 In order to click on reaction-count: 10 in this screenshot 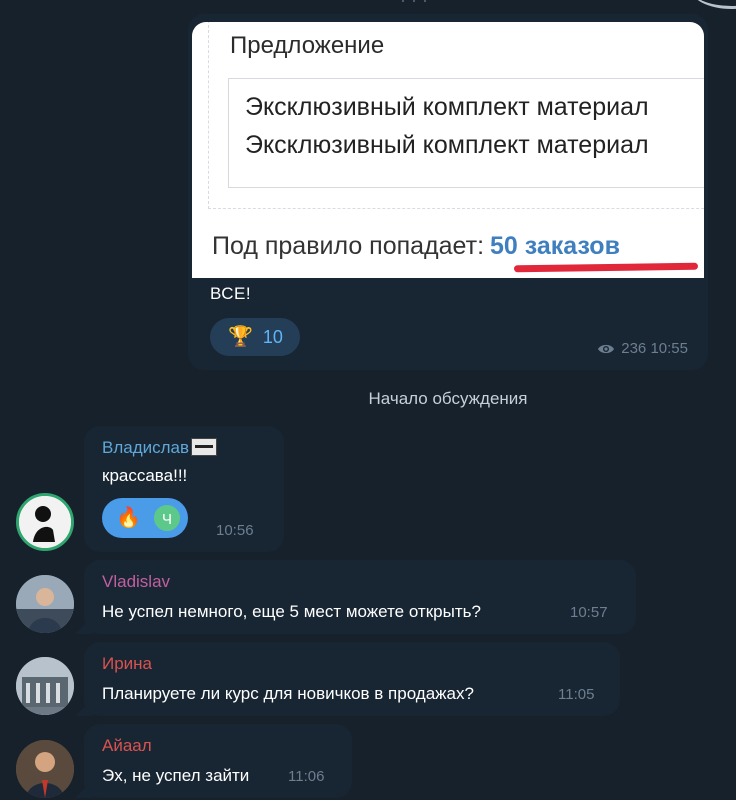, I will do `click(272, 336)`.